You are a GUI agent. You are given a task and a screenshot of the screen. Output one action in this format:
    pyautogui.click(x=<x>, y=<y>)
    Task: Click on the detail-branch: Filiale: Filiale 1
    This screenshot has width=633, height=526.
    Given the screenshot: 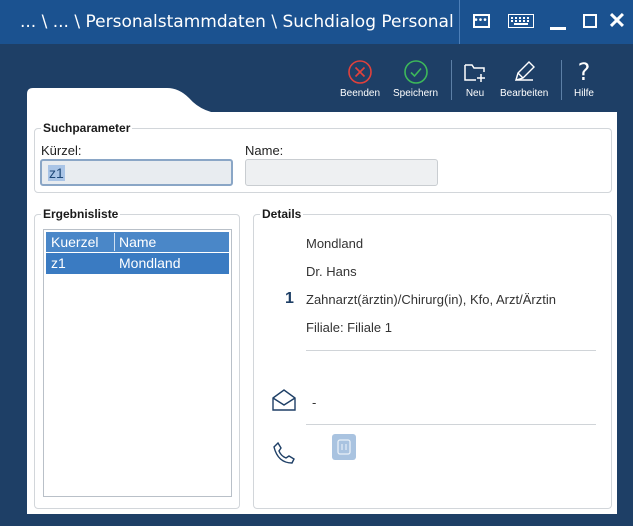 What is the action you would take?
    pyautogui.click(x=349, y=327)
    